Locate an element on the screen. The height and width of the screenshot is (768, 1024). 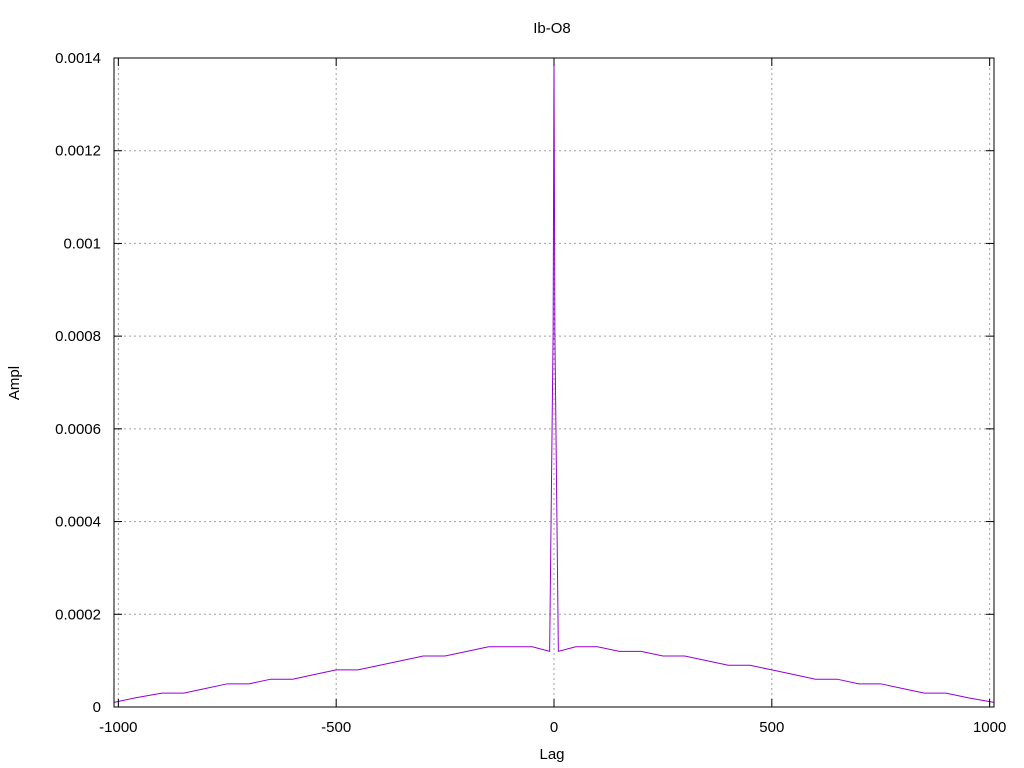
y-tick-label: 0.0004 is located at coordinates (78, 522).